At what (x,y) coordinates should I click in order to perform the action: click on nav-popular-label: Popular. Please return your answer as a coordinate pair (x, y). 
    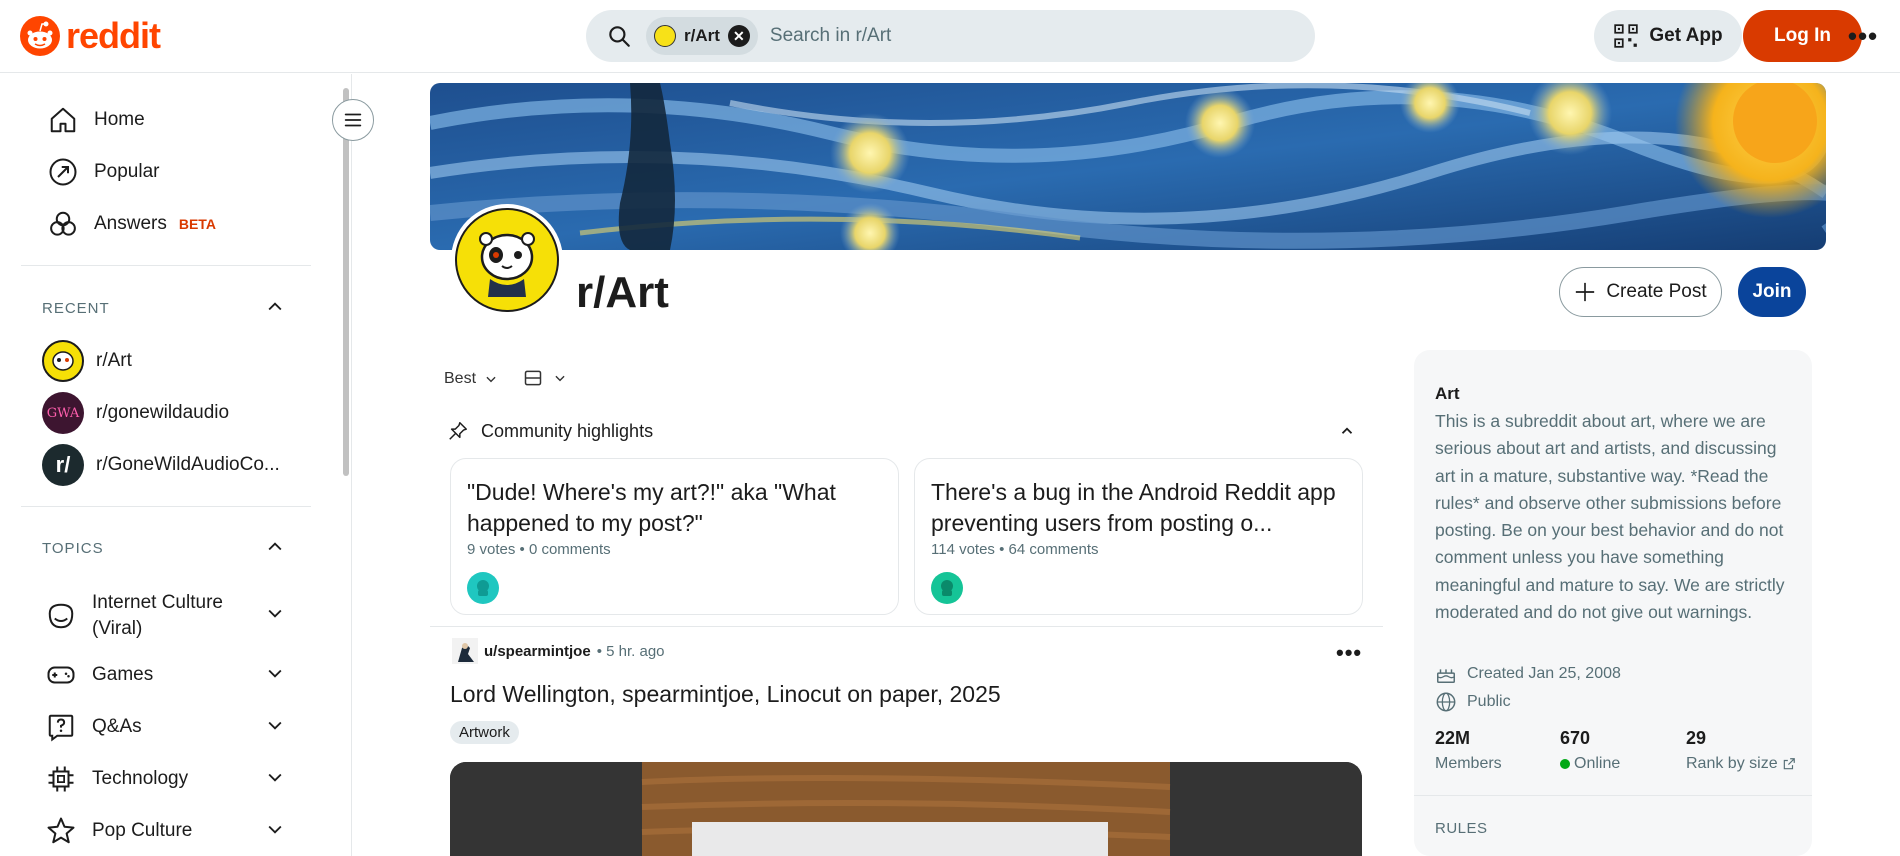
    Looking at the image, I should click on (127, 171).